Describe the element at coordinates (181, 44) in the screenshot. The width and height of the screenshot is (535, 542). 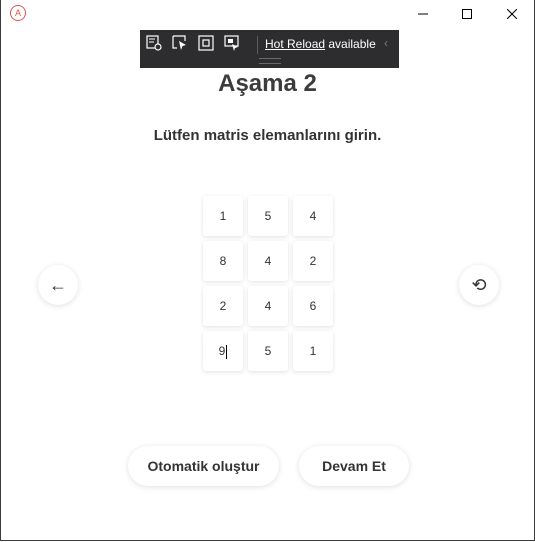
I see `select-element-icon` at that location.